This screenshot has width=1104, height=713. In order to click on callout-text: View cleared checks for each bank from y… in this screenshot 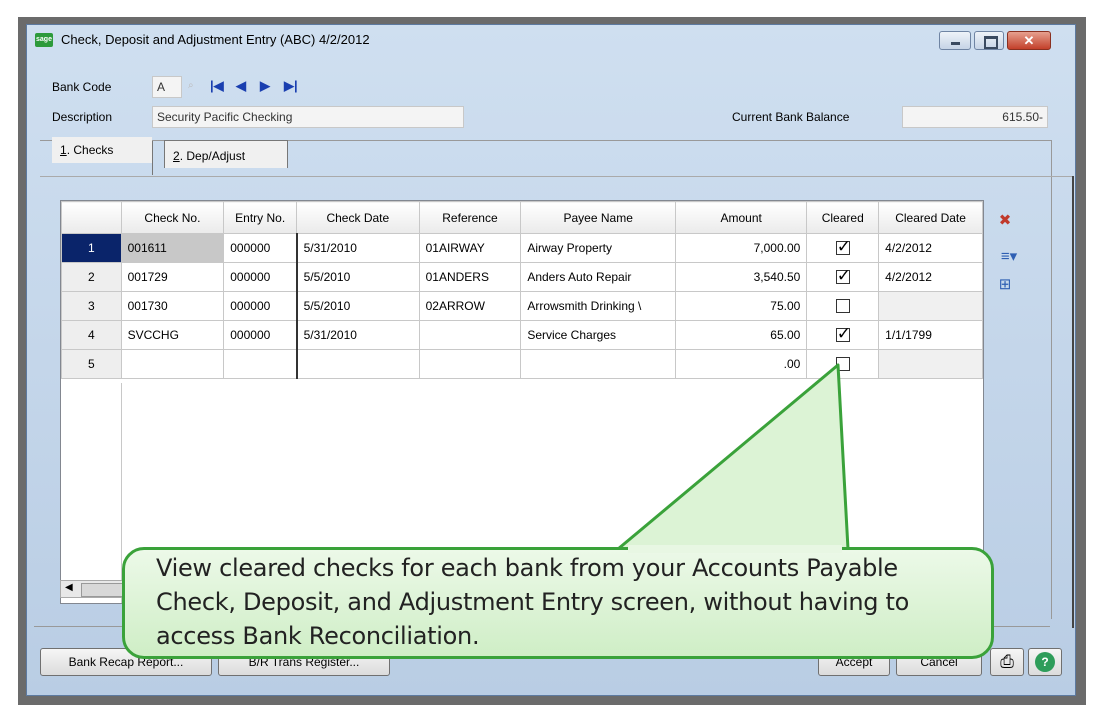, I will do `click(533, 602)`.